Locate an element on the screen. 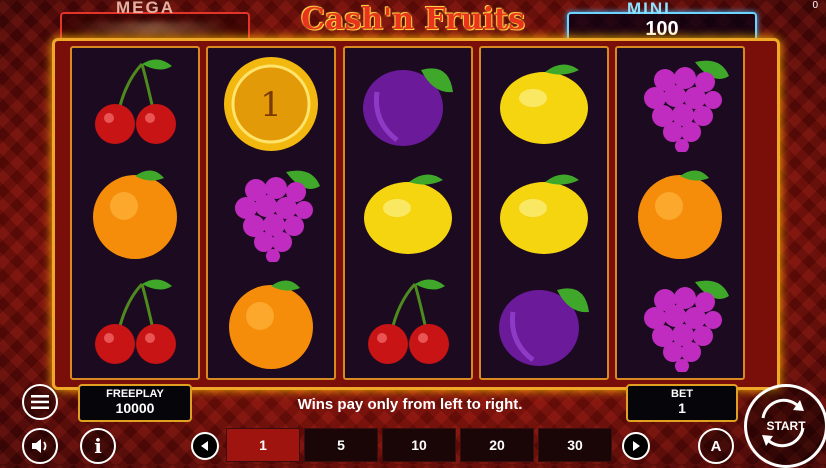 This screenshot has height=468, width=826. bet-panel: BET 1 is located at coordinates (682, 403).